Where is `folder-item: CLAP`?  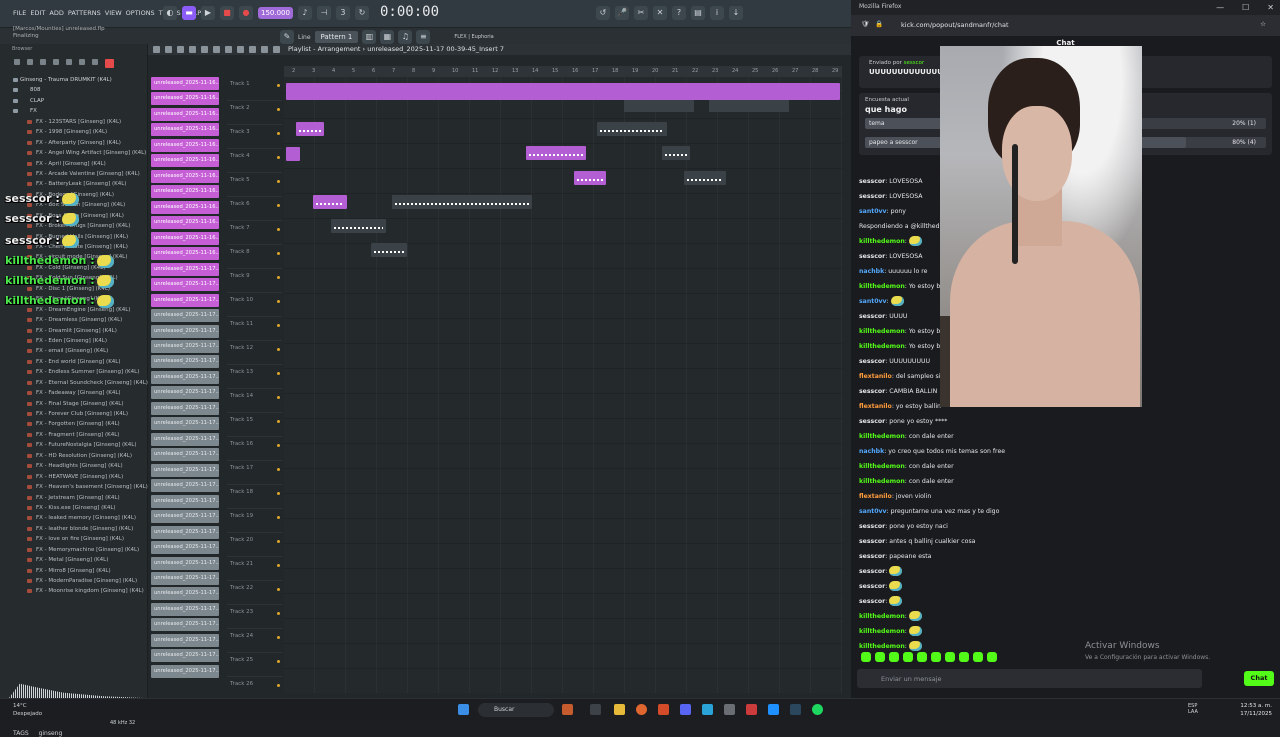 folder-item: CLAP is located at coordinates (74, 101).